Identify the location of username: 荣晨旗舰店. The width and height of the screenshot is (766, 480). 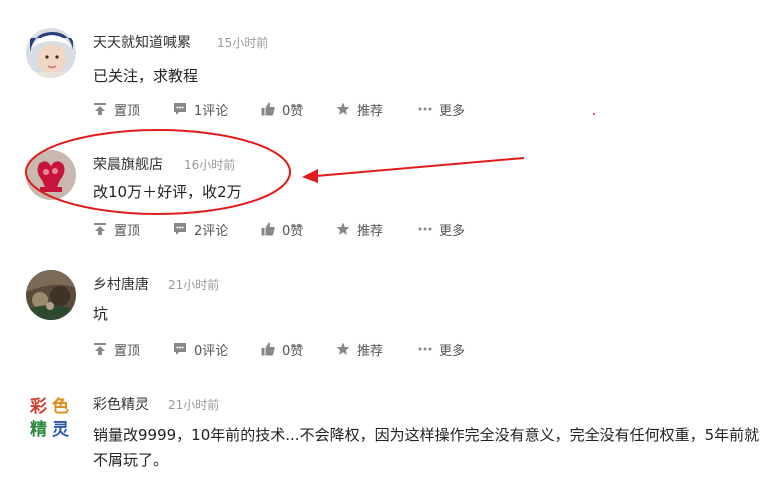
(128, 164).